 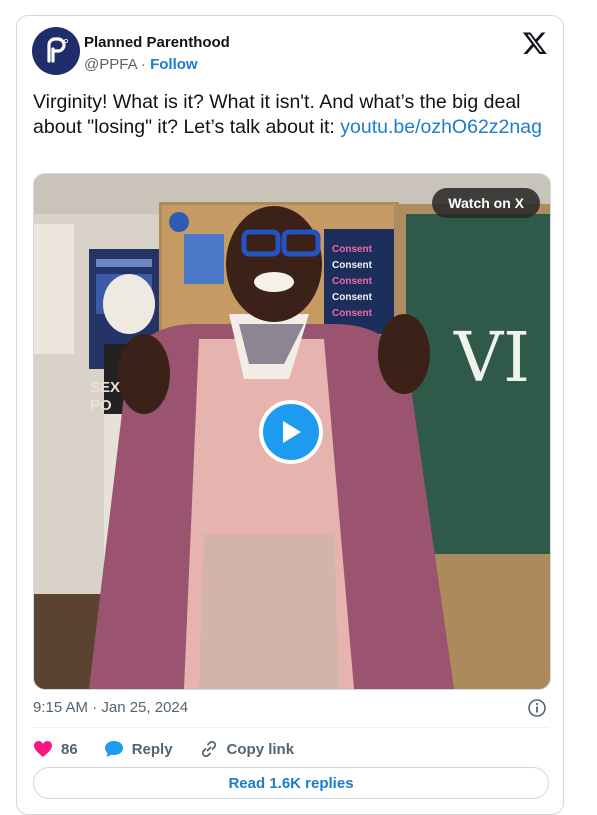 I want to click on watch-on-x-button: Watch on X, so click(x=486, y=203).